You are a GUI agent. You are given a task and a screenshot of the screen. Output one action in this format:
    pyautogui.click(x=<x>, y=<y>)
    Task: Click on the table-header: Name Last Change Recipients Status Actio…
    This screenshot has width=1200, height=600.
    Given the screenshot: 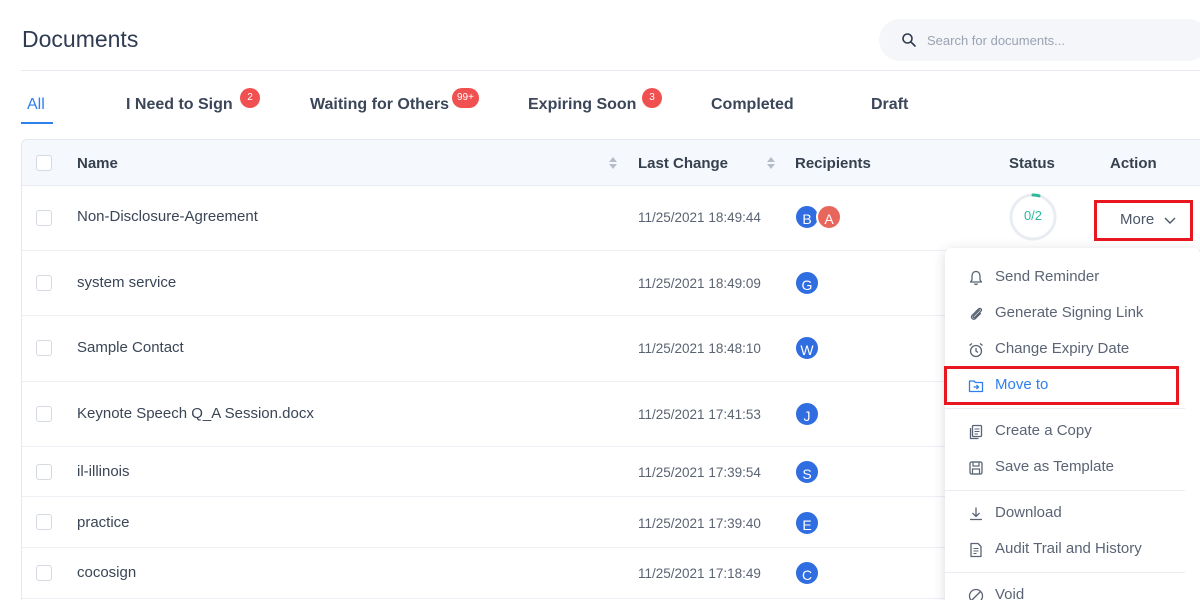 What is the action you would take?
    pyautogui.click(x=611, y=163)
    